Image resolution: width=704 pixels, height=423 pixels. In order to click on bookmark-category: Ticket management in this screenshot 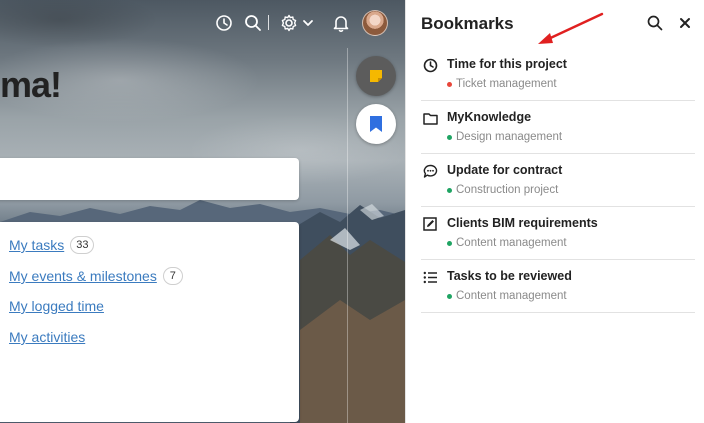, I will do `click(506, 84)`.